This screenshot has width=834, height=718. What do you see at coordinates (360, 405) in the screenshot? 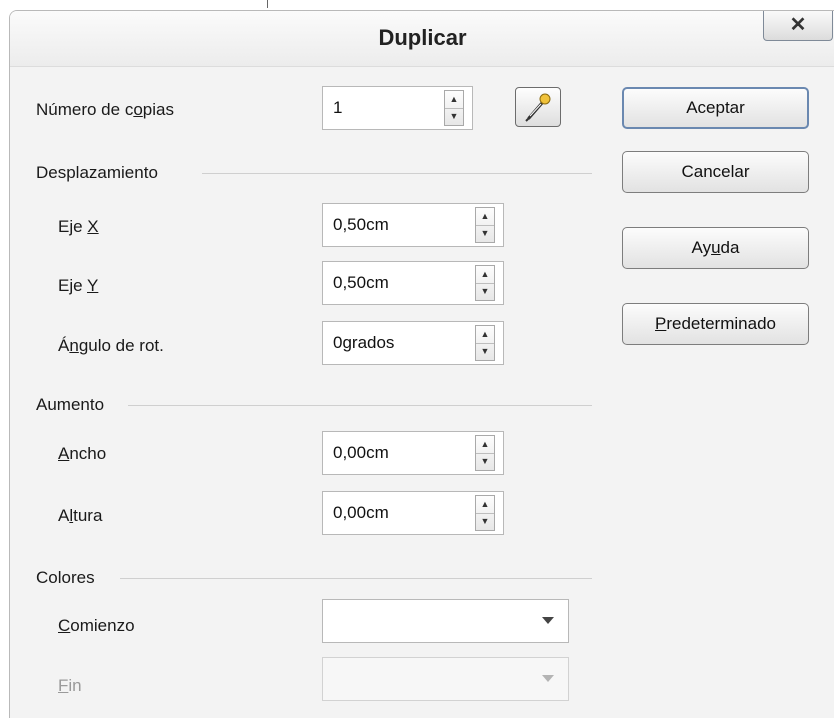
I see `enlargement-separator` at bounding box center [360, 405].